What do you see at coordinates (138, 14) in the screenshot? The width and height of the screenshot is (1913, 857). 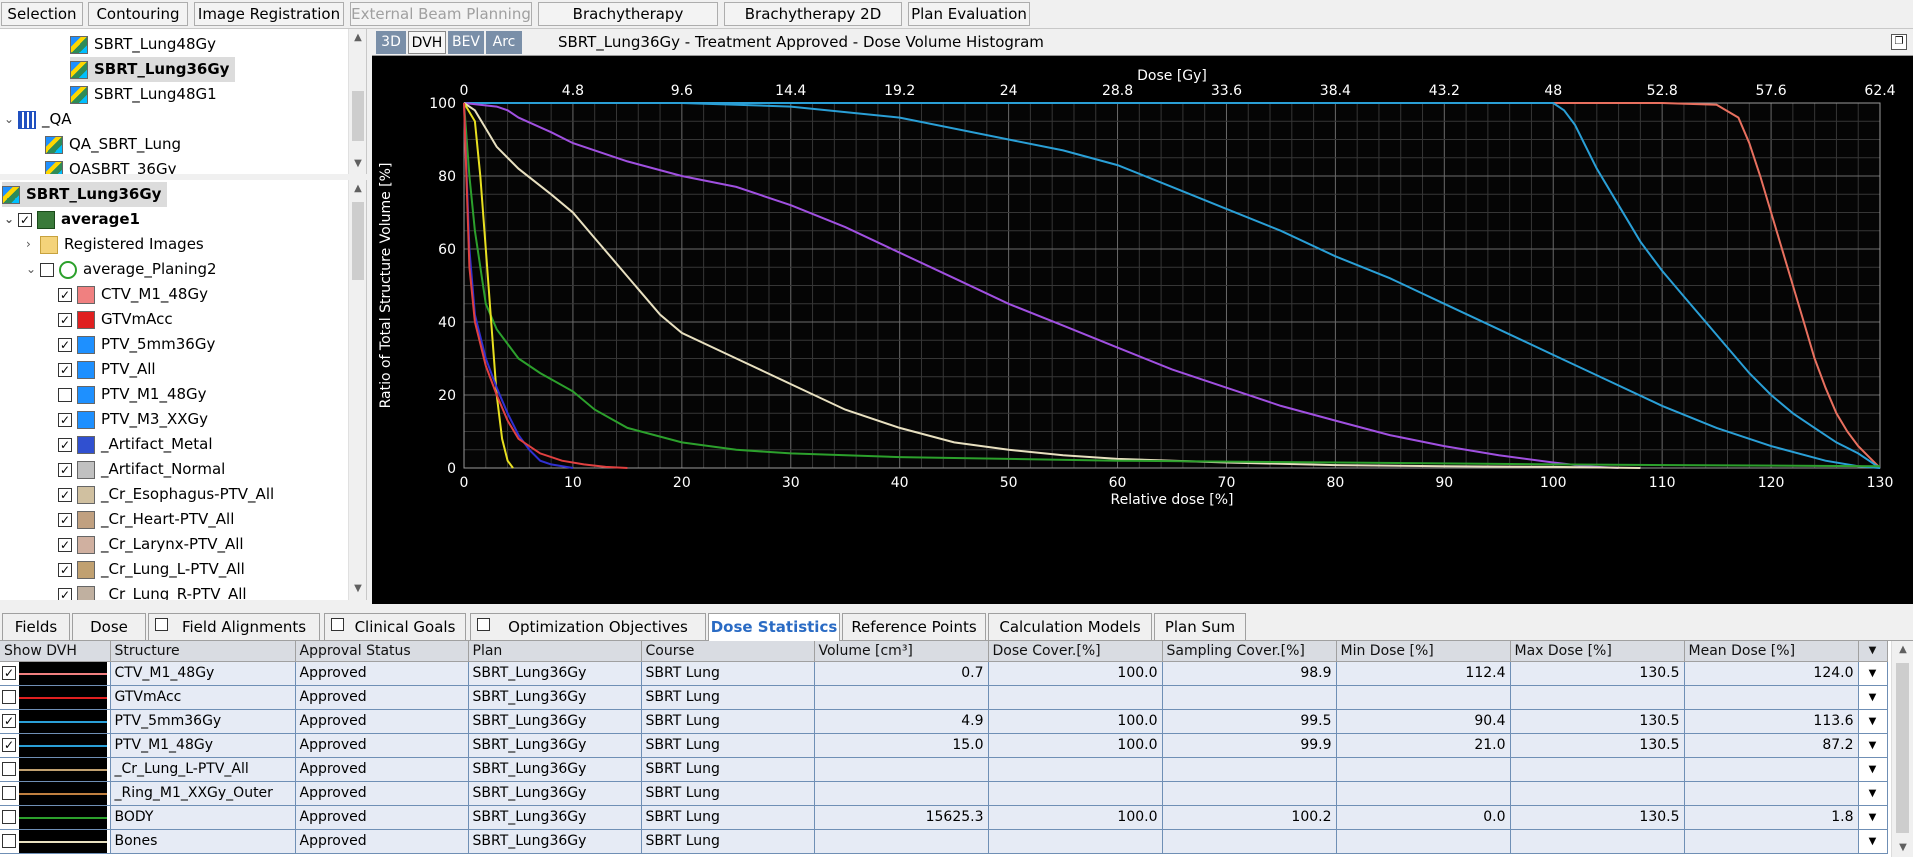 I see `workspace-contouring-button: Contouring` at bounding box center [138, 14].